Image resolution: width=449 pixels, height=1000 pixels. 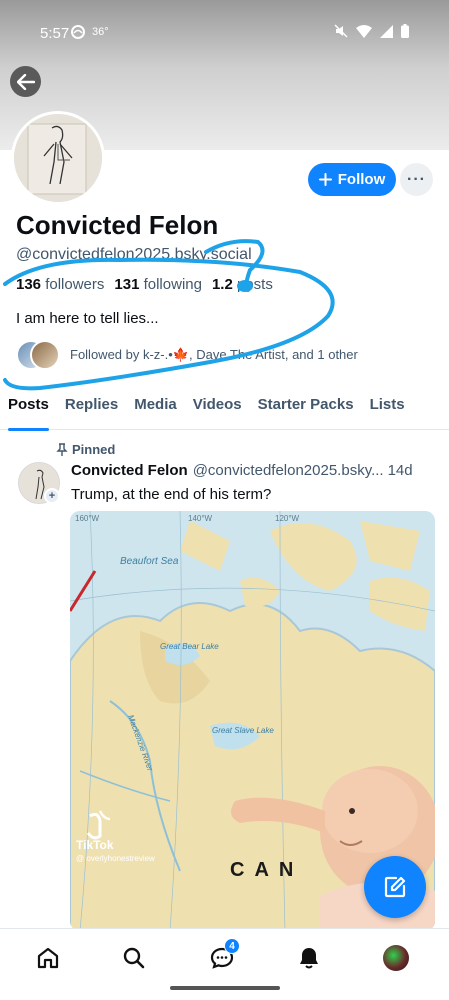 I want to click on tab-posts: Posts, so click(x=28, y=409).